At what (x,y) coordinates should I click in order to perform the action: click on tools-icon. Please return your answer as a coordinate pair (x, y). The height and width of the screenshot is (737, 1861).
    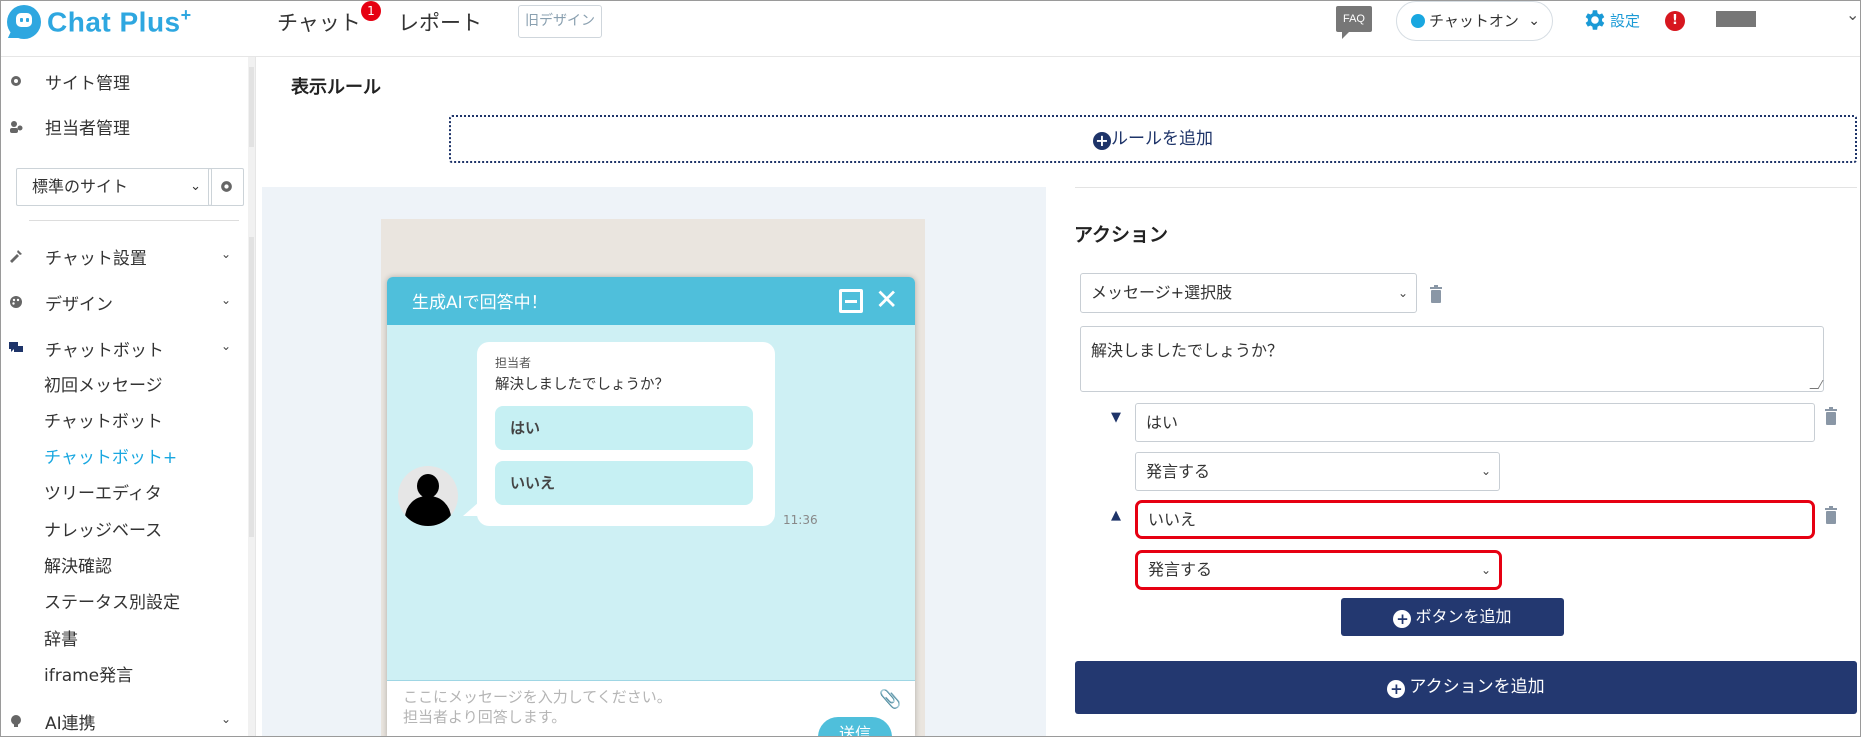
    Looking at the image, I should click on (16, 256).